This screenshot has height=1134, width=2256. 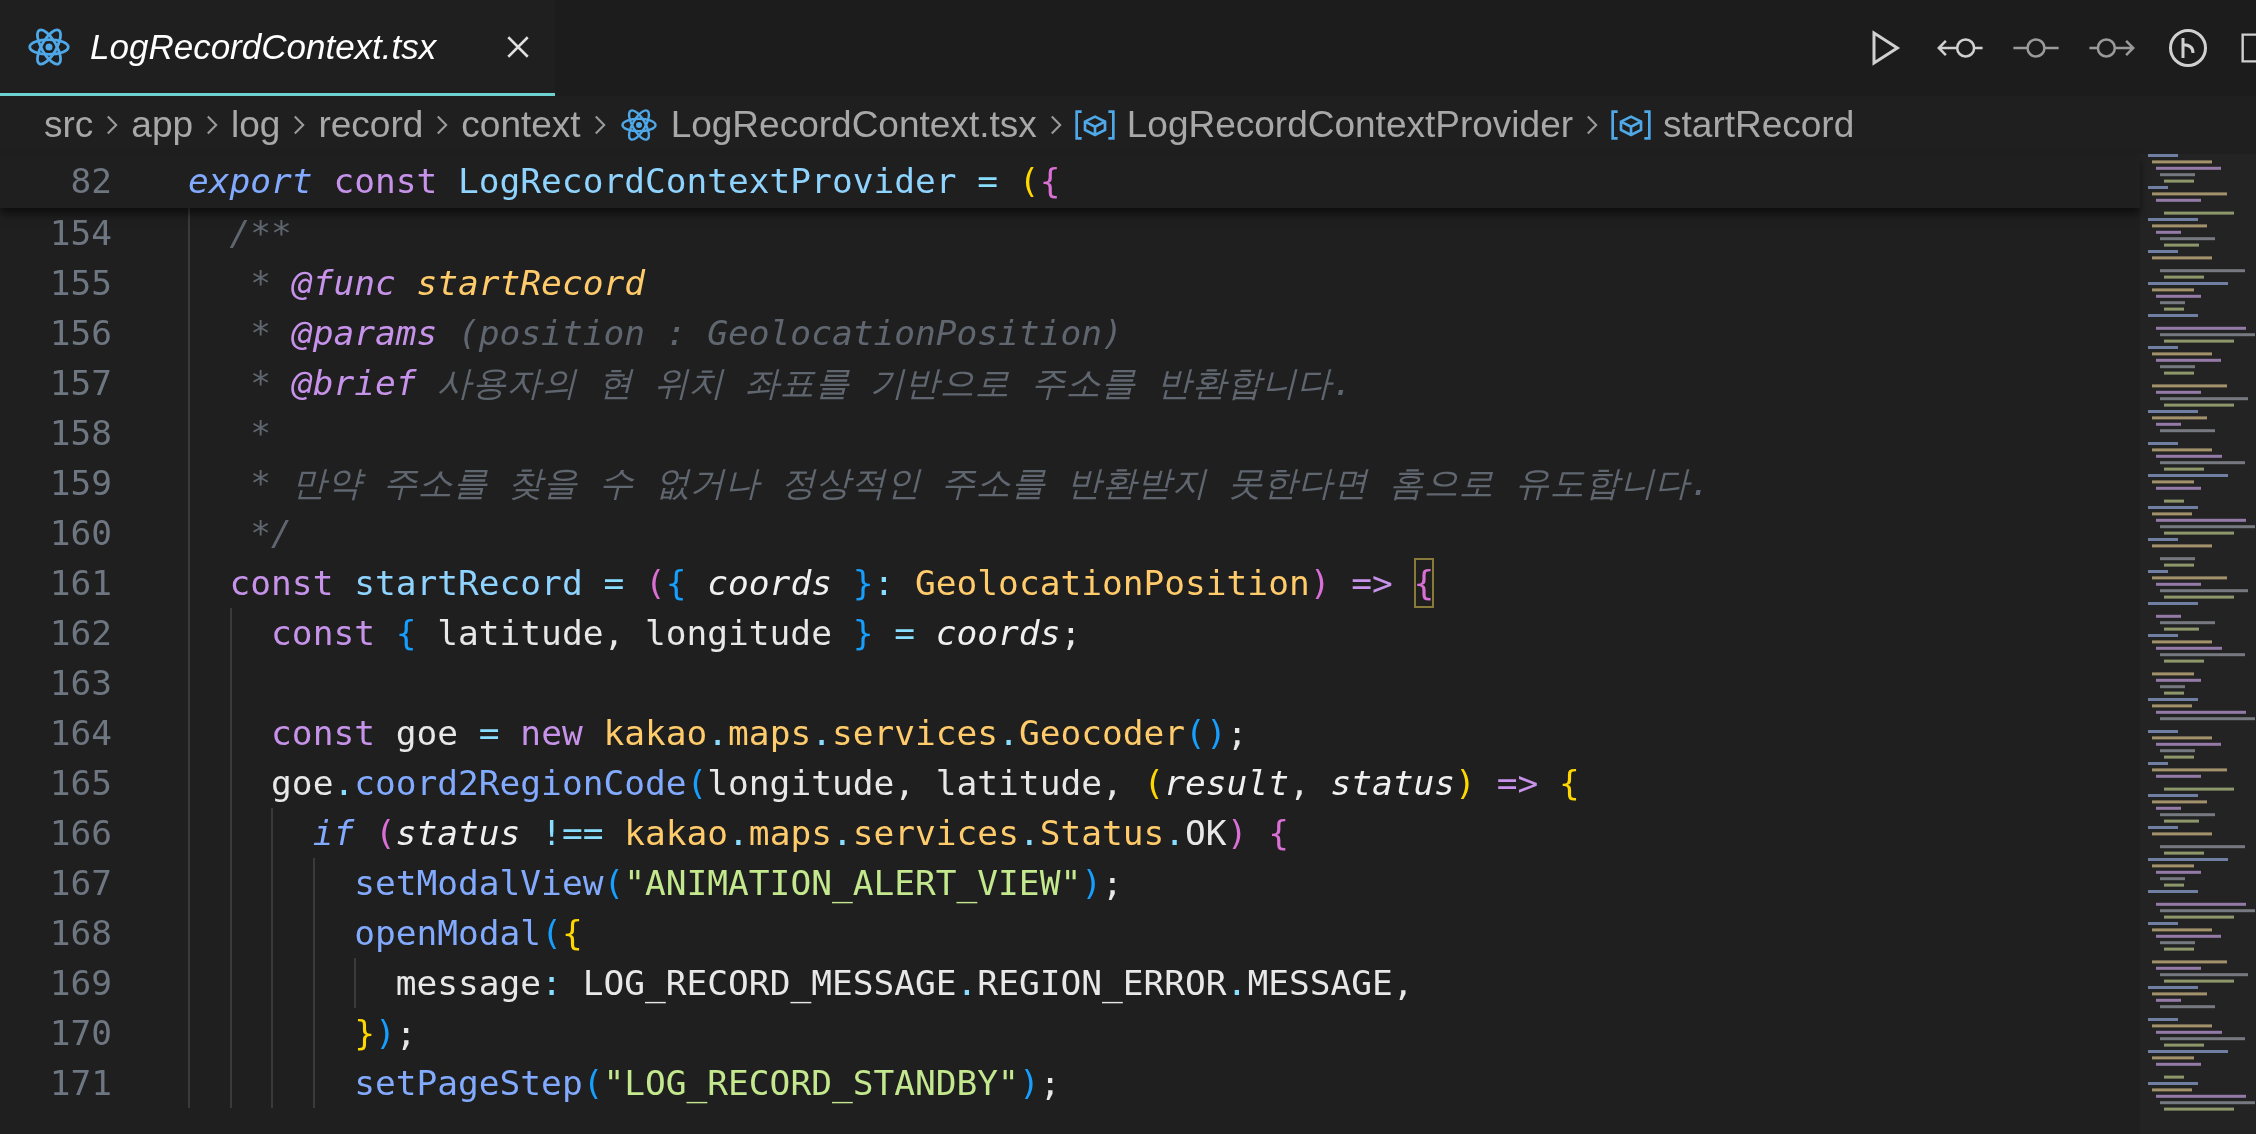 I want to click on line-number: 170, so click(x=80, y=1033).